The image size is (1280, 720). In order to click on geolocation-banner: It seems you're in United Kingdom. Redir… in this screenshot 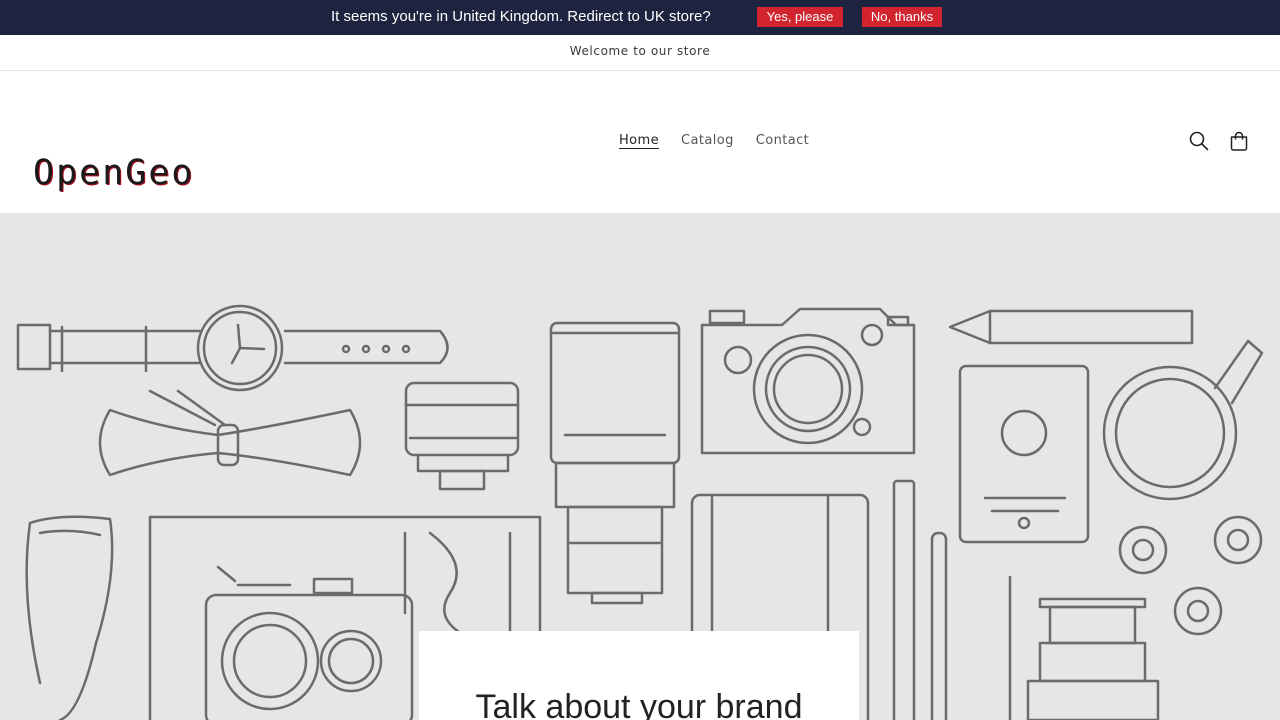, I will do `click(640, 17)`.